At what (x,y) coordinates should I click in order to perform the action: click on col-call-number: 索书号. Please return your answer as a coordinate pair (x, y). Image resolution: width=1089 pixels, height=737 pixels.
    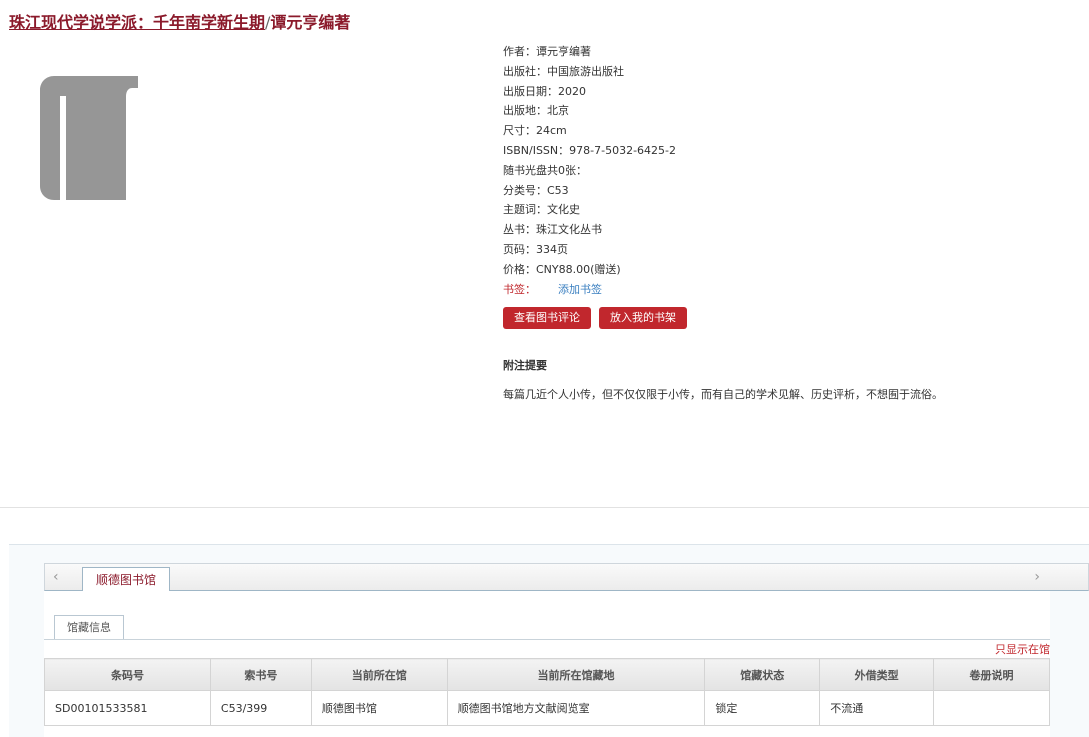
    Looking at the image, I should click on (260, 674).